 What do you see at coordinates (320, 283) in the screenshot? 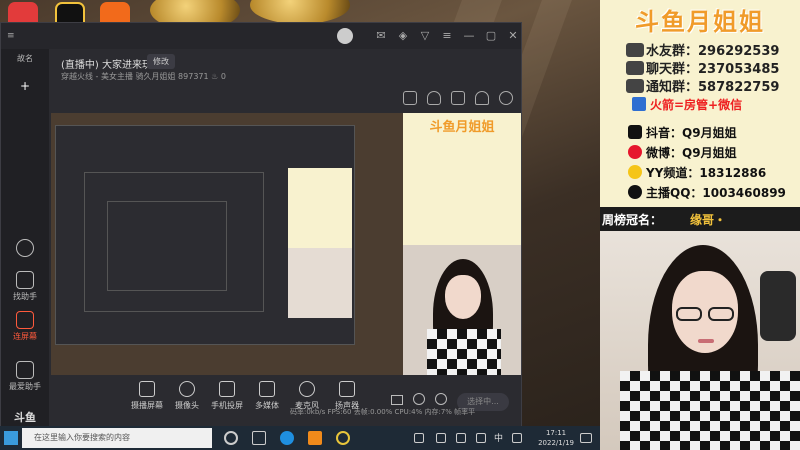
I see `nested-camera` at bounding box center [320, 283].